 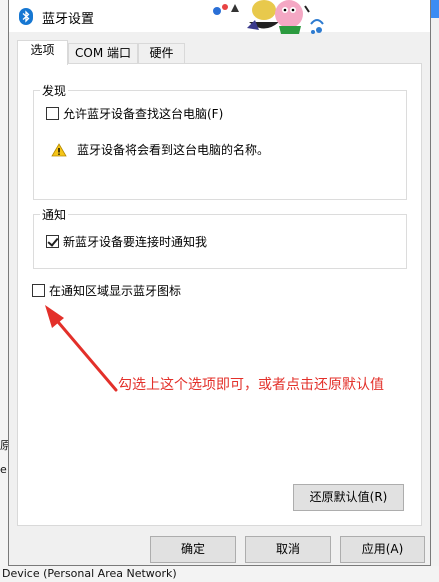 I want to click on title-bar: 蓝牙设置, so click(x=219, y=17).